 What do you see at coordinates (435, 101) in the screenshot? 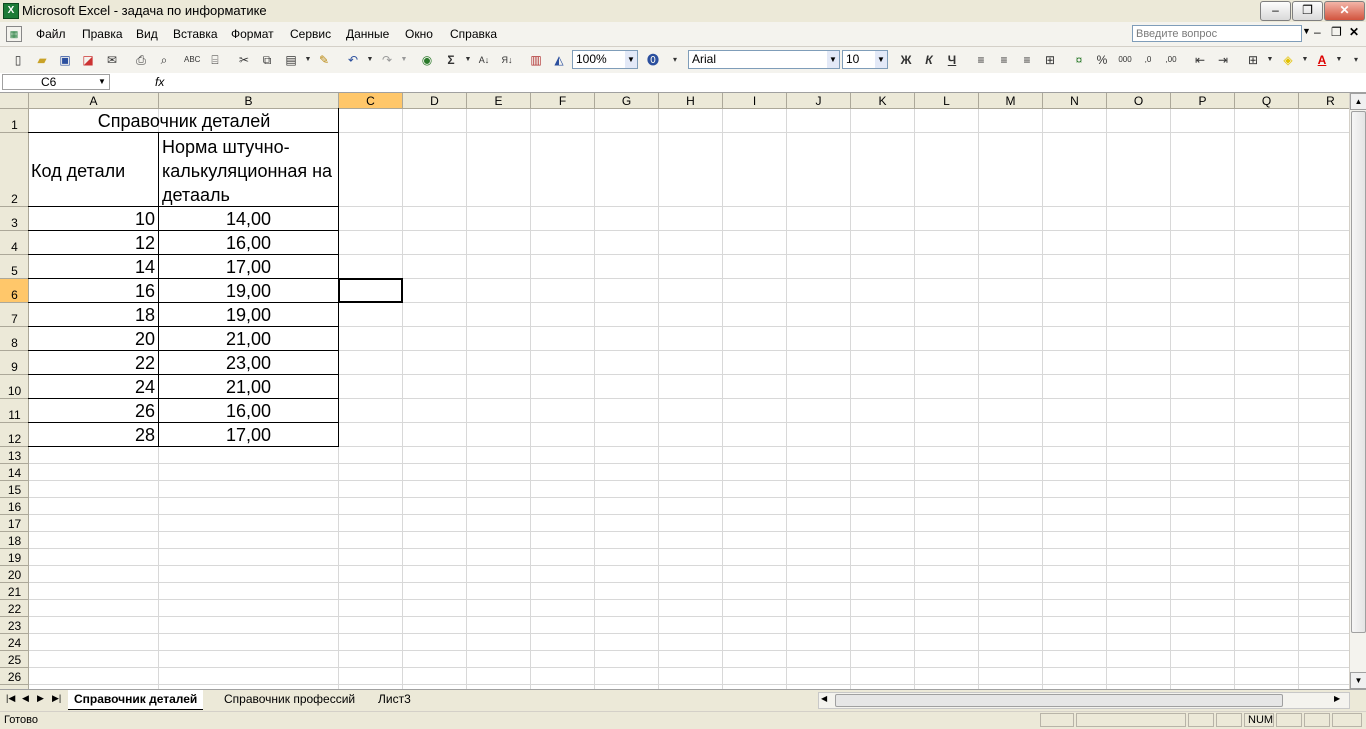
I see `column-header-d: D` at bounding box center [435, 101].